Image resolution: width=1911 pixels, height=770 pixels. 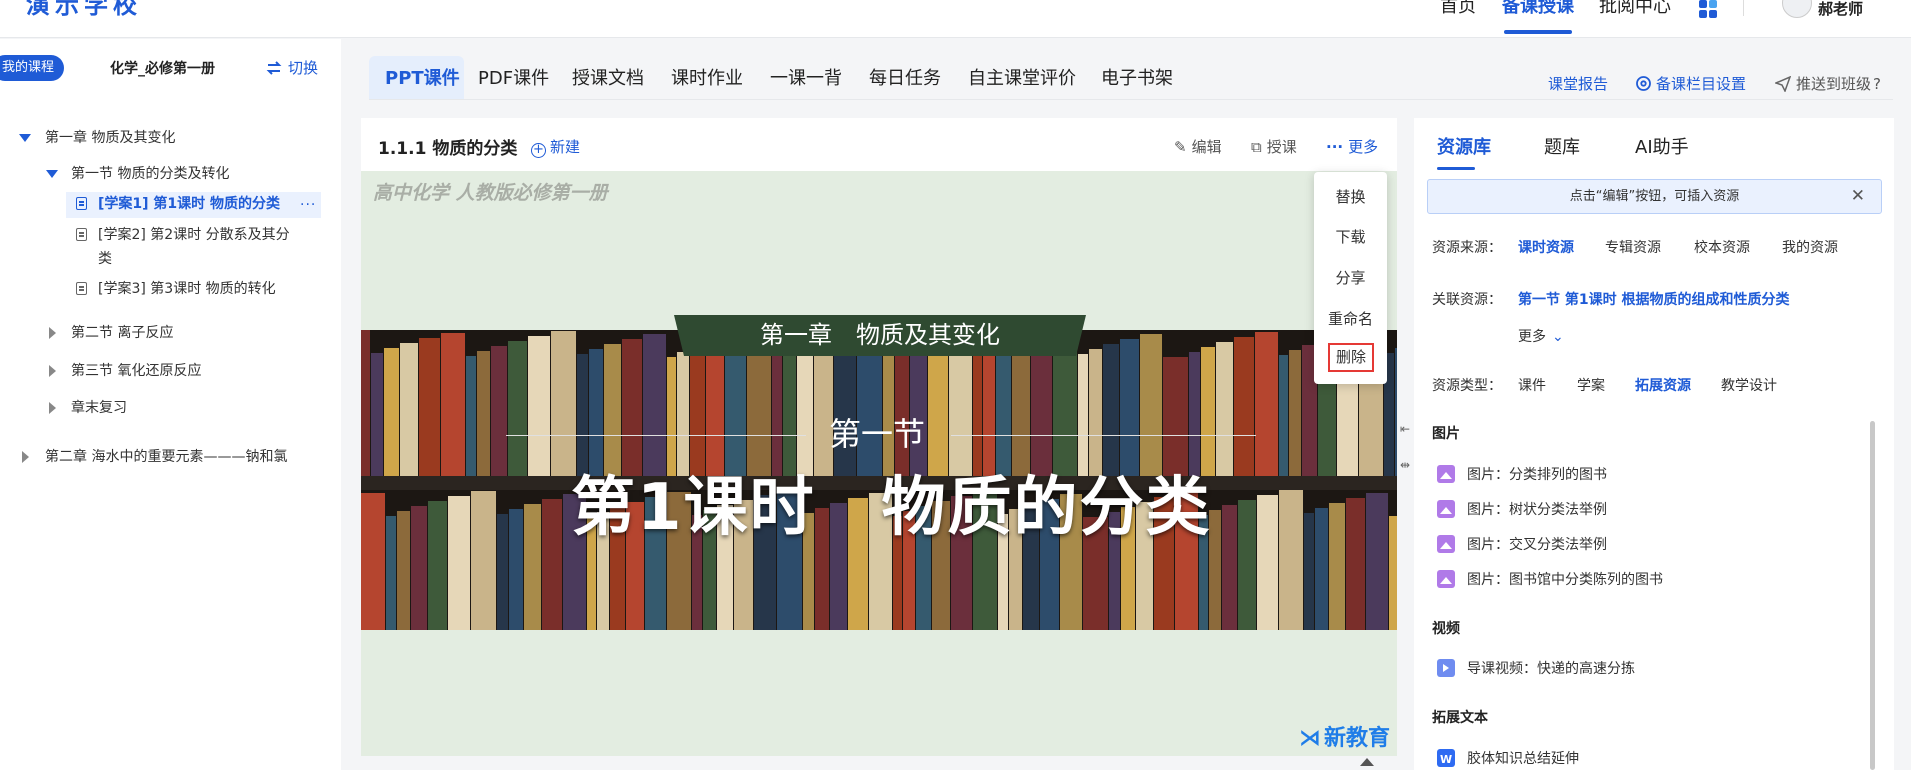 I want to click on menu-download: 下载, so click(x=1350, y=236).